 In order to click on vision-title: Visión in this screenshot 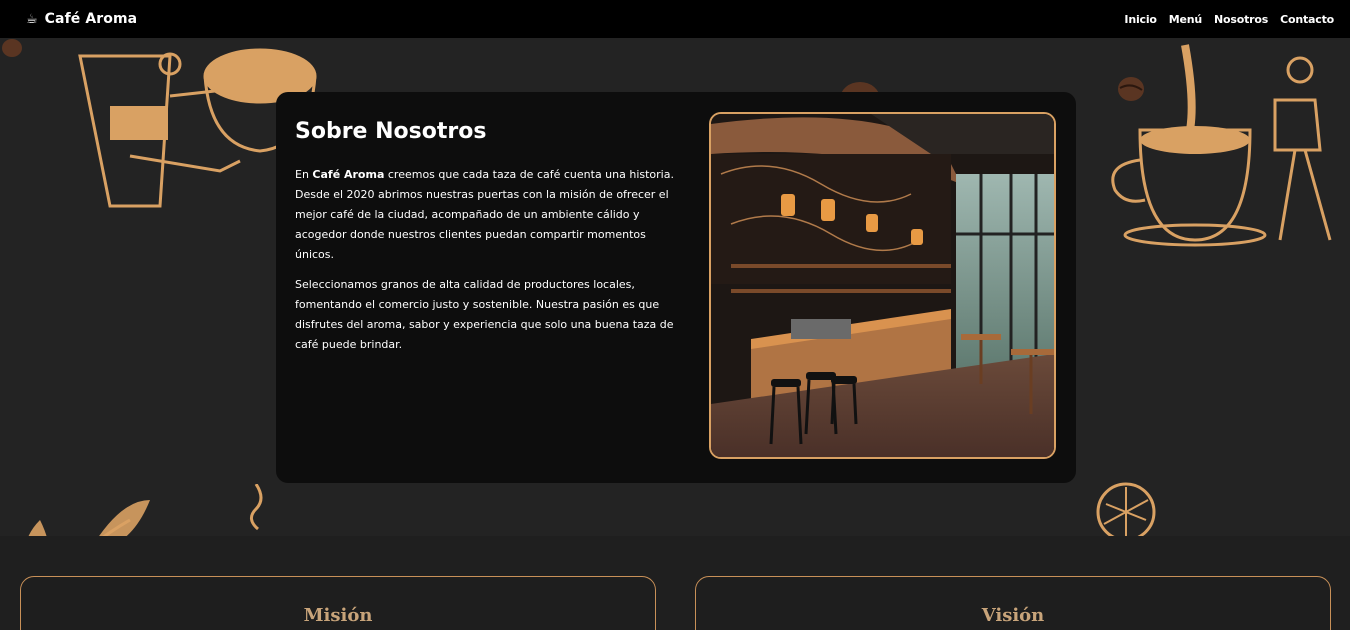, I will do `click(1013, 615)`.